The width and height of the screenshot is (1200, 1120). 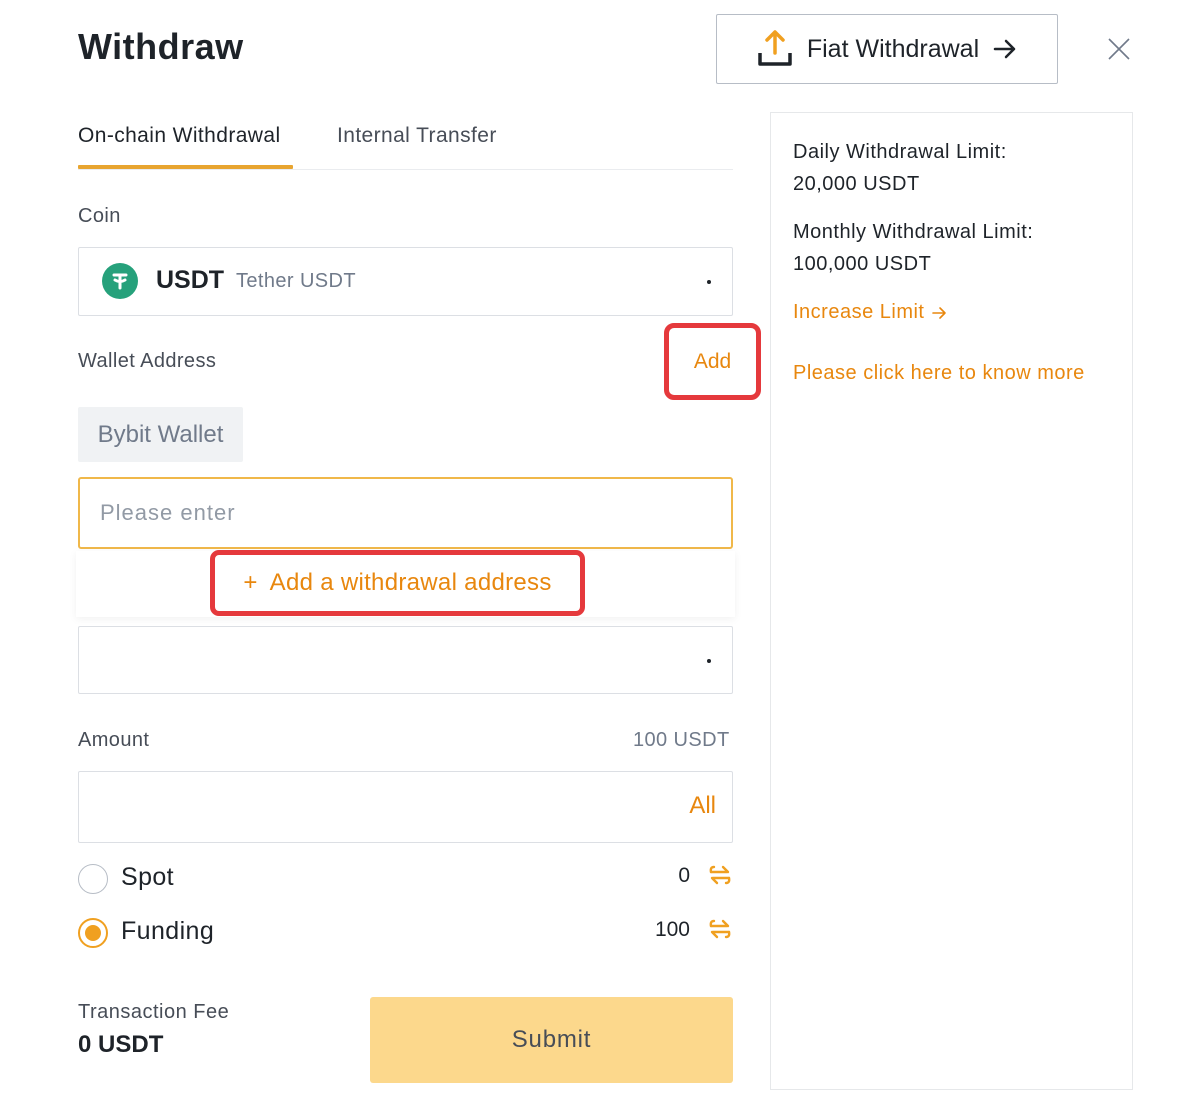 I want to click on plus-icon: +, so click(x=250, y=582).